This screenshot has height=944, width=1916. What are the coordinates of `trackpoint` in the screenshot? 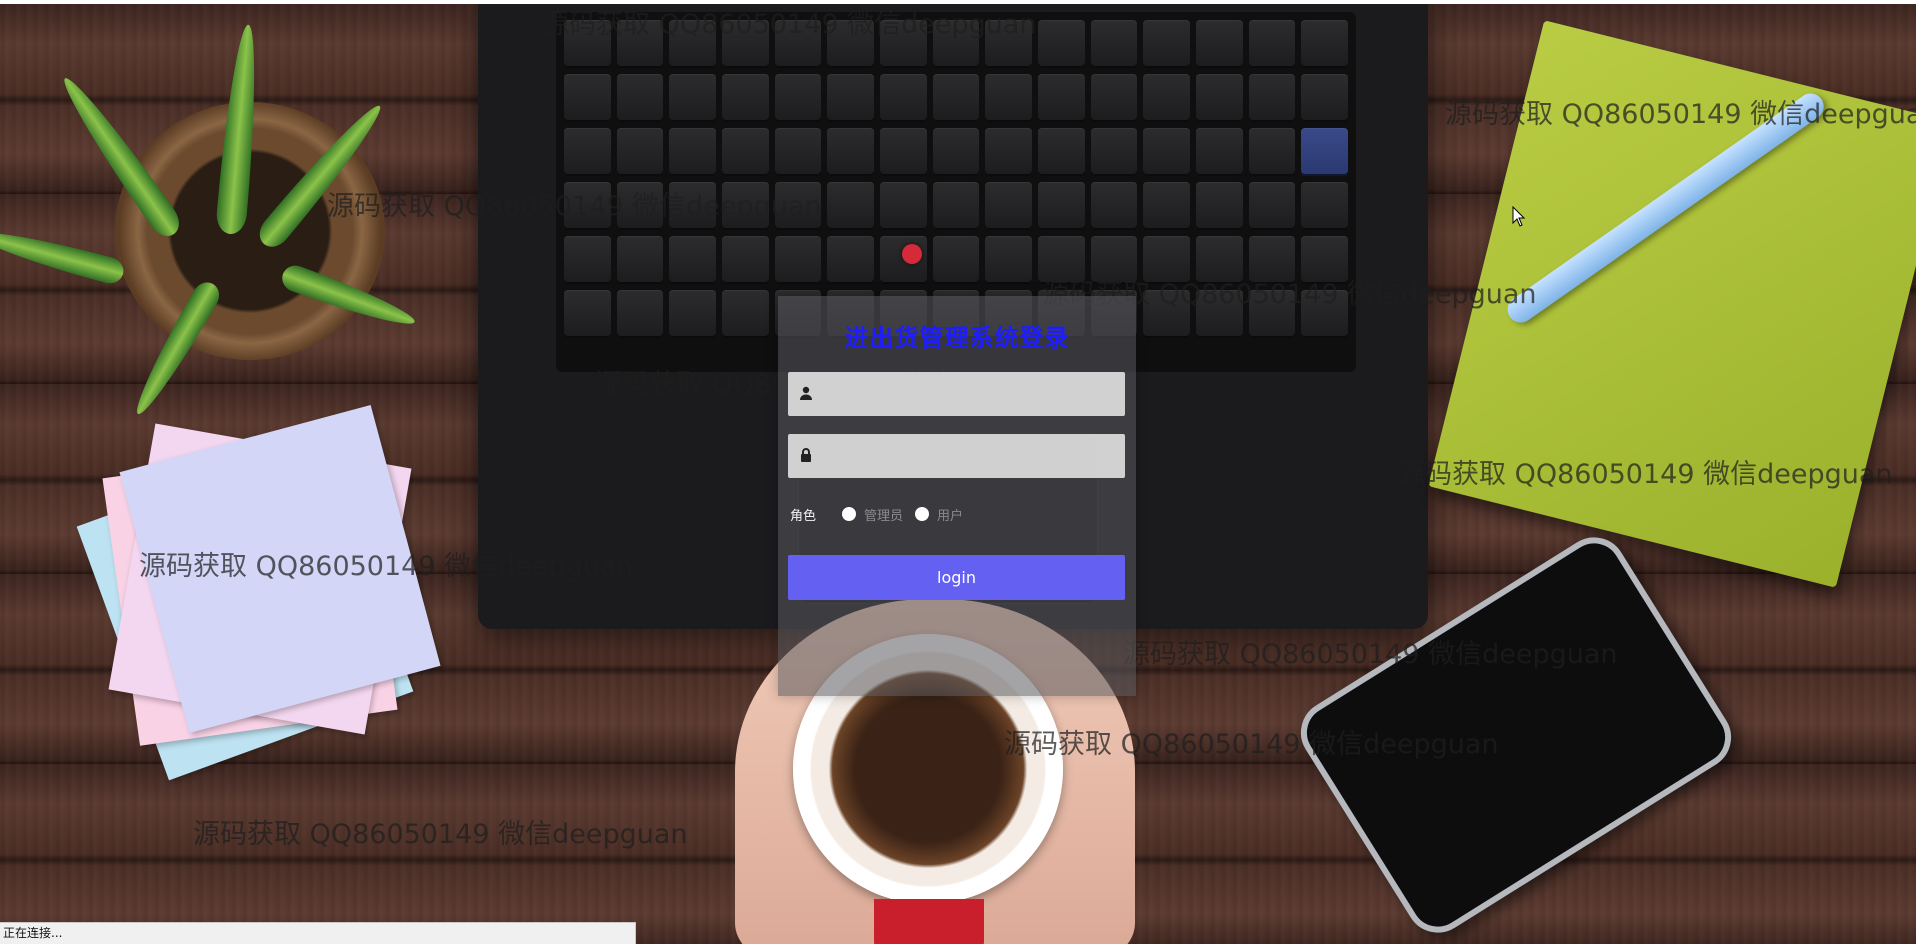 It's located at (912, 254).